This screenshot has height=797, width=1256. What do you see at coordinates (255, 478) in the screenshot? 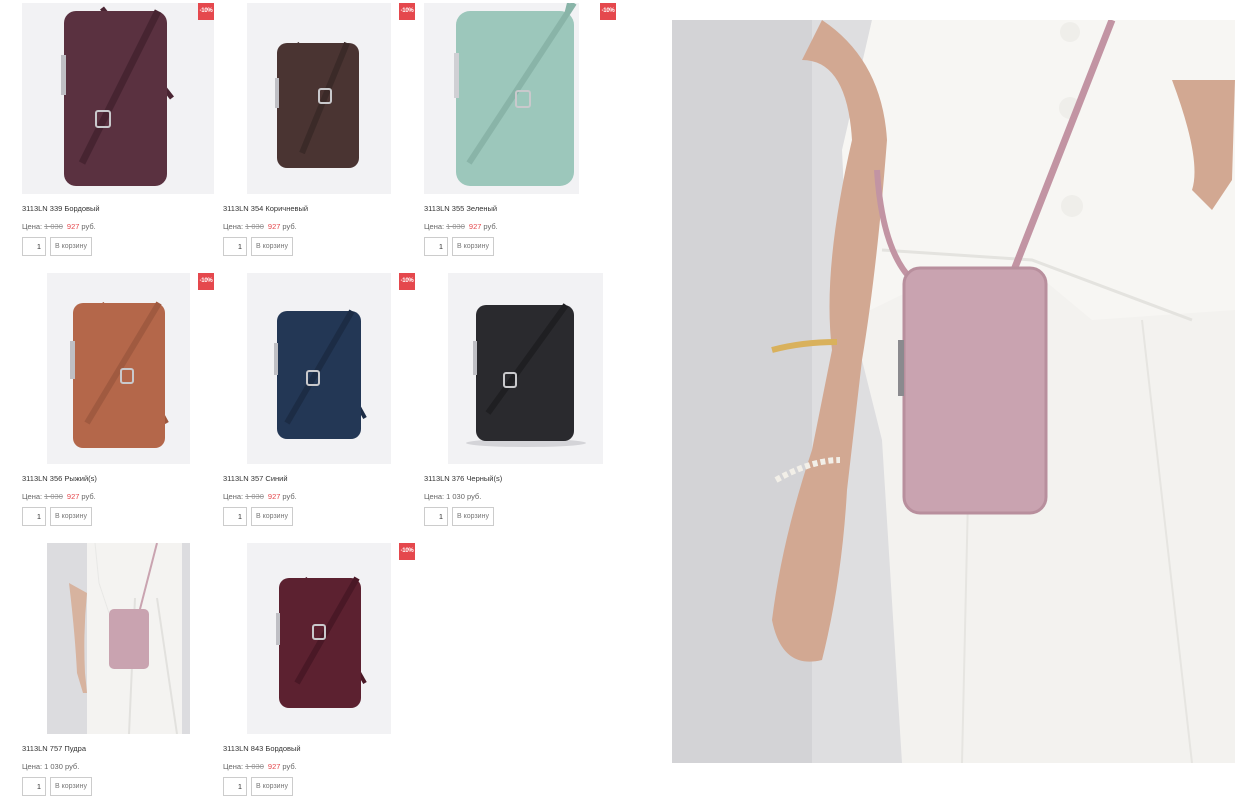
I see `product-name: 3113LN 357 Синий` at bounding box center [255, 478].